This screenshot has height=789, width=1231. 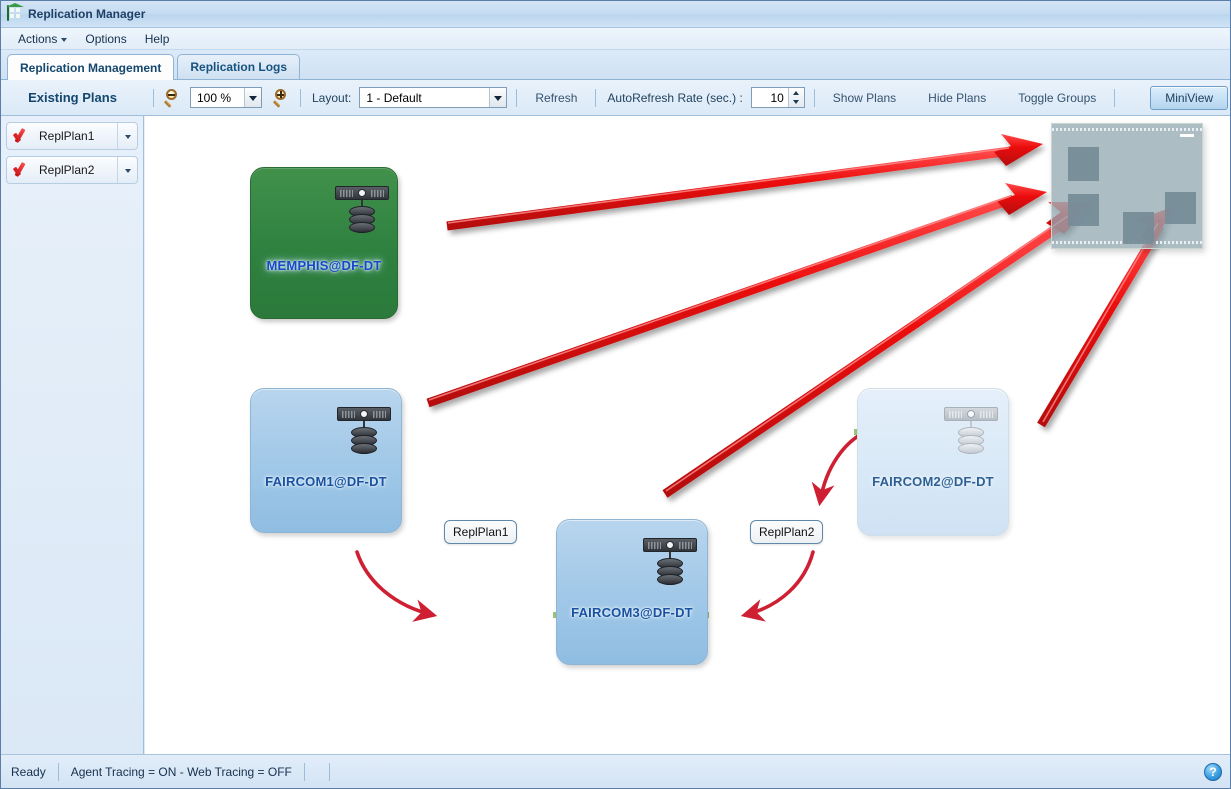 I want to click on layout-label: Layout:, so click(x=332, y=97).